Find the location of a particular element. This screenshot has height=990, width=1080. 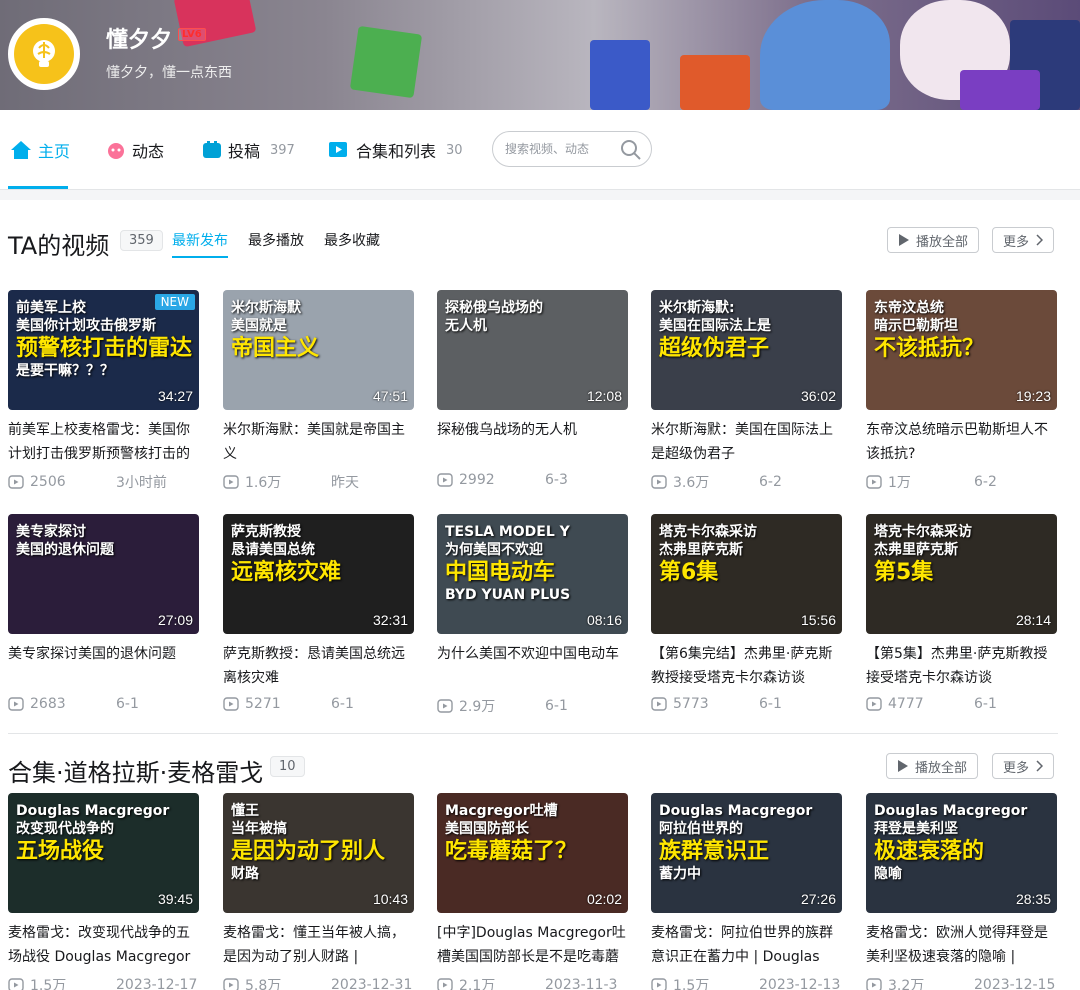

video-thumbnail: 前美军上校 美国你计划攻击俄罗斯 预警核打击的雷达 是要干嘛？？？ NEW 34:27 is located at coordinates (103, 350).